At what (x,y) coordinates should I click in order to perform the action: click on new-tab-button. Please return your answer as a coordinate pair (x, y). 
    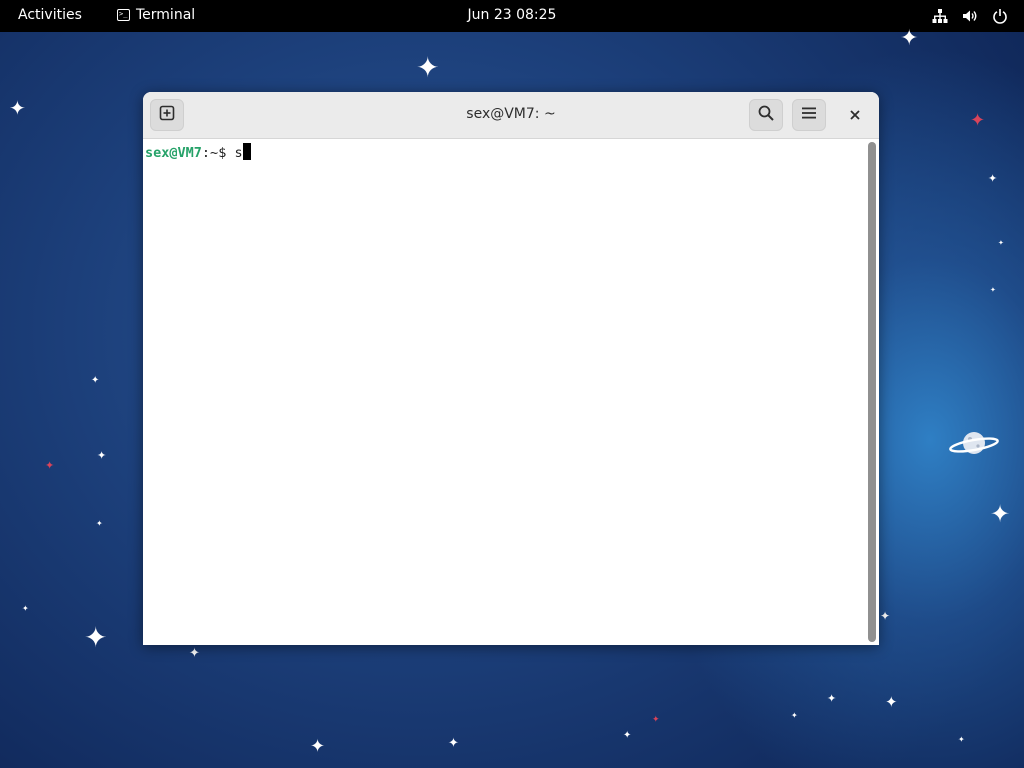
    Looking at the image, I should click on (167, 115).